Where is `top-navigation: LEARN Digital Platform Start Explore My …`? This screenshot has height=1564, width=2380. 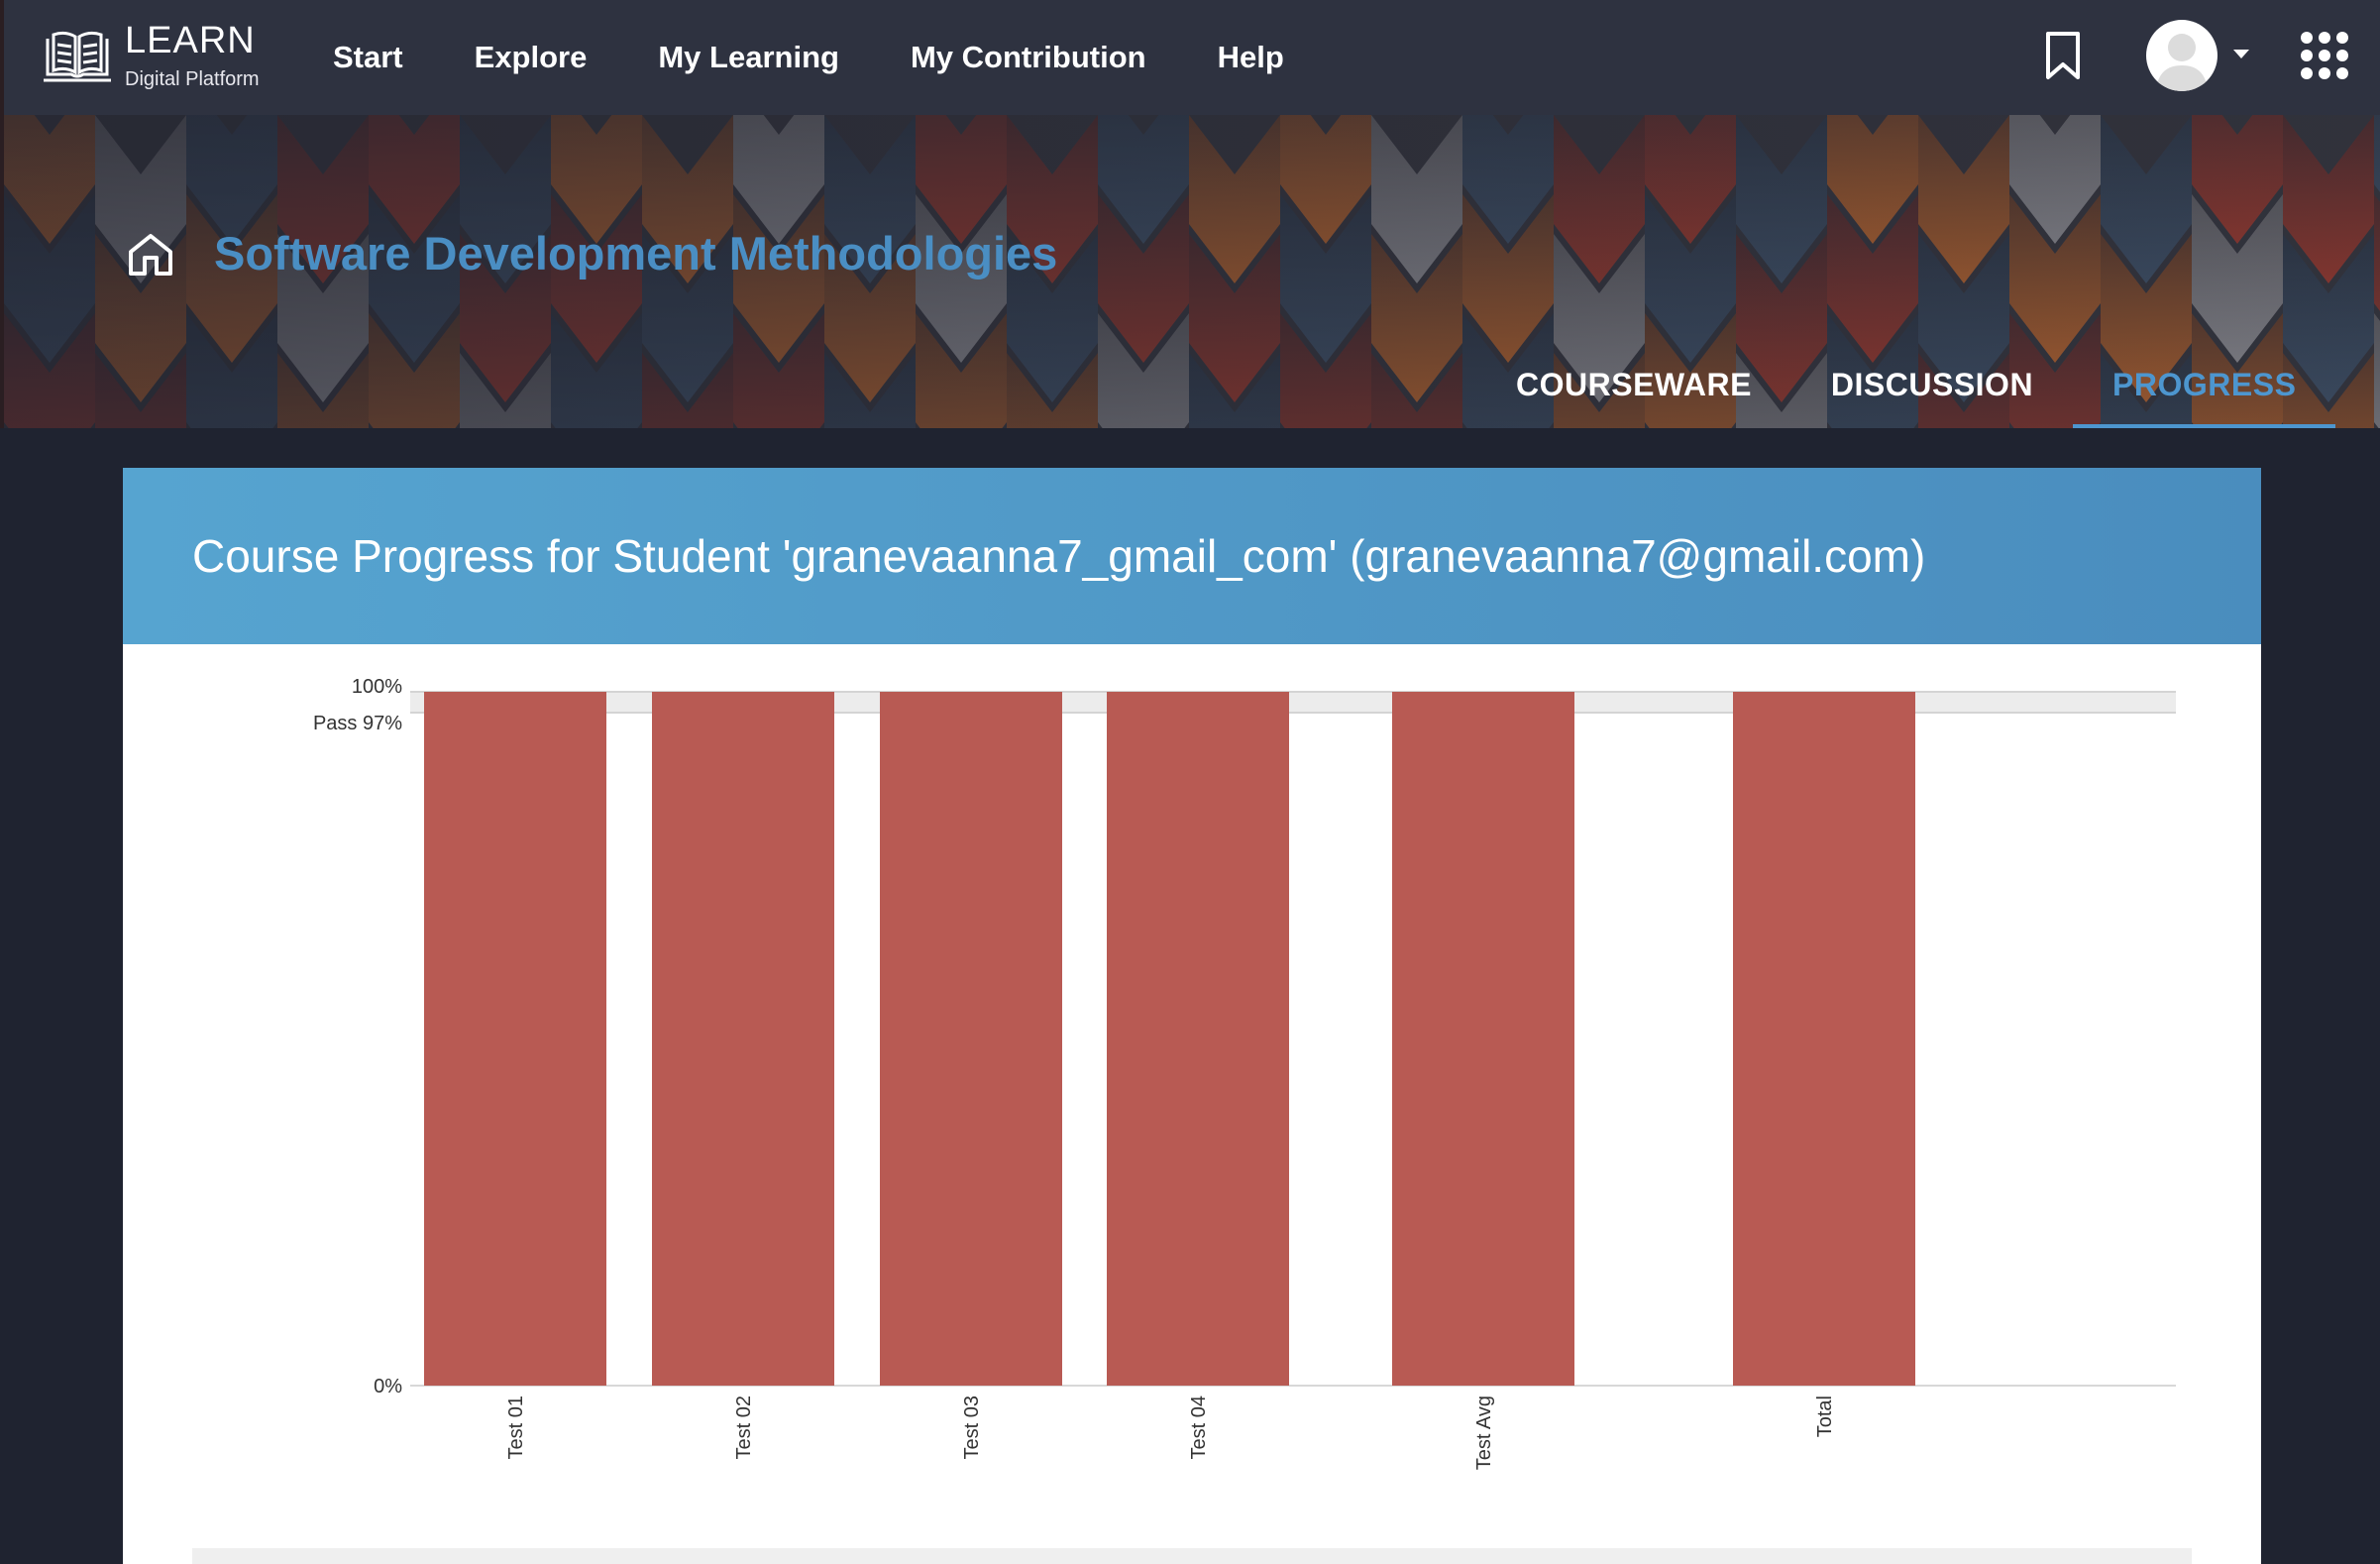 top-navigation: LEARN Digital Platform Start Explore My … is located at coordinates (1190, 57).